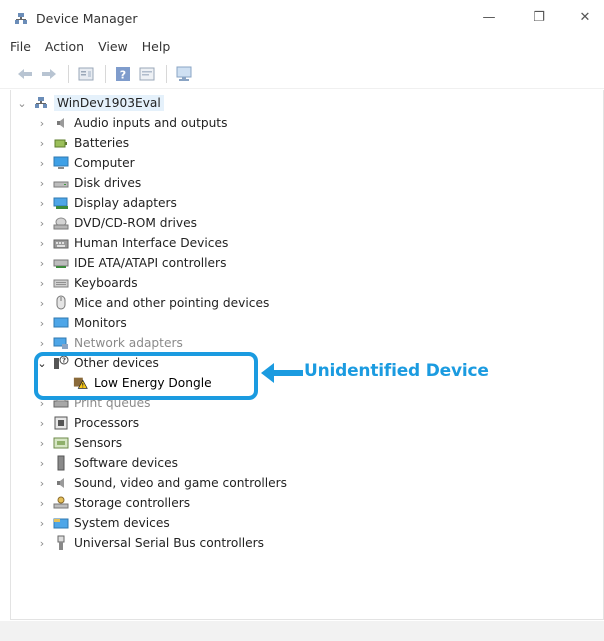 The image size is (604, 641). Describe the element at coordinates (113, 46) in the screenshot. I see `menu-view: View` at that location.